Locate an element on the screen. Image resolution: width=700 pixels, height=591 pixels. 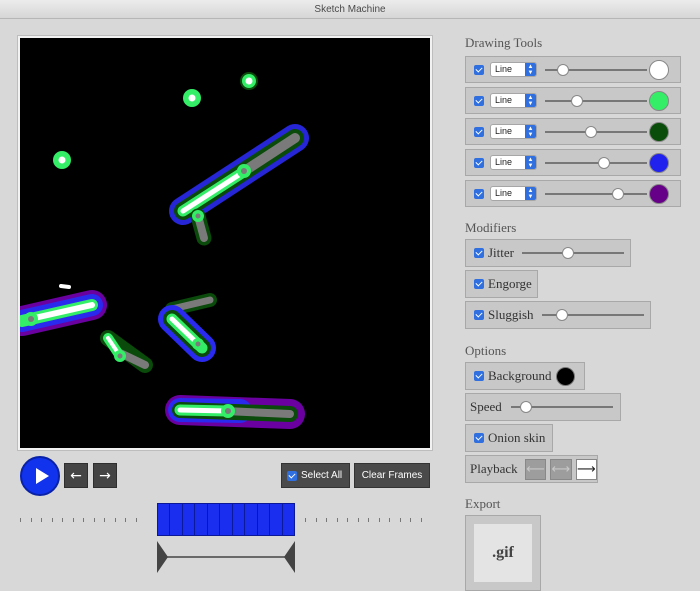
sluggish-slider is located at coordinates (592, 315).